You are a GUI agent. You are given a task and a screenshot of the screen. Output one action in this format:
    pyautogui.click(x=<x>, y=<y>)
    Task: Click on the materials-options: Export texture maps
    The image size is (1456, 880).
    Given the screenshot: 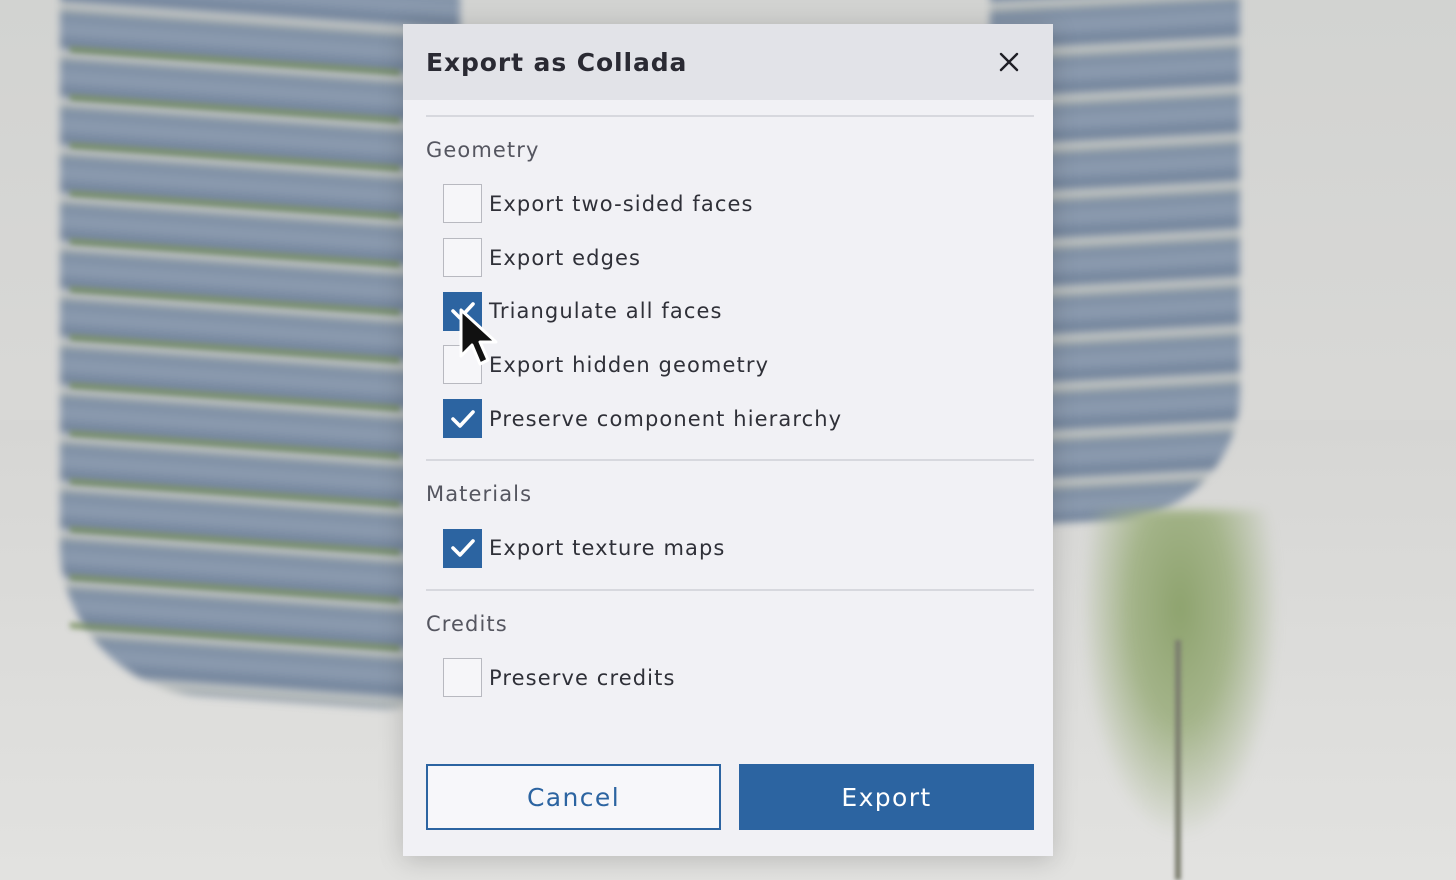 What is the action you would take?
    pyautogui.click(x=730, y=548)
    